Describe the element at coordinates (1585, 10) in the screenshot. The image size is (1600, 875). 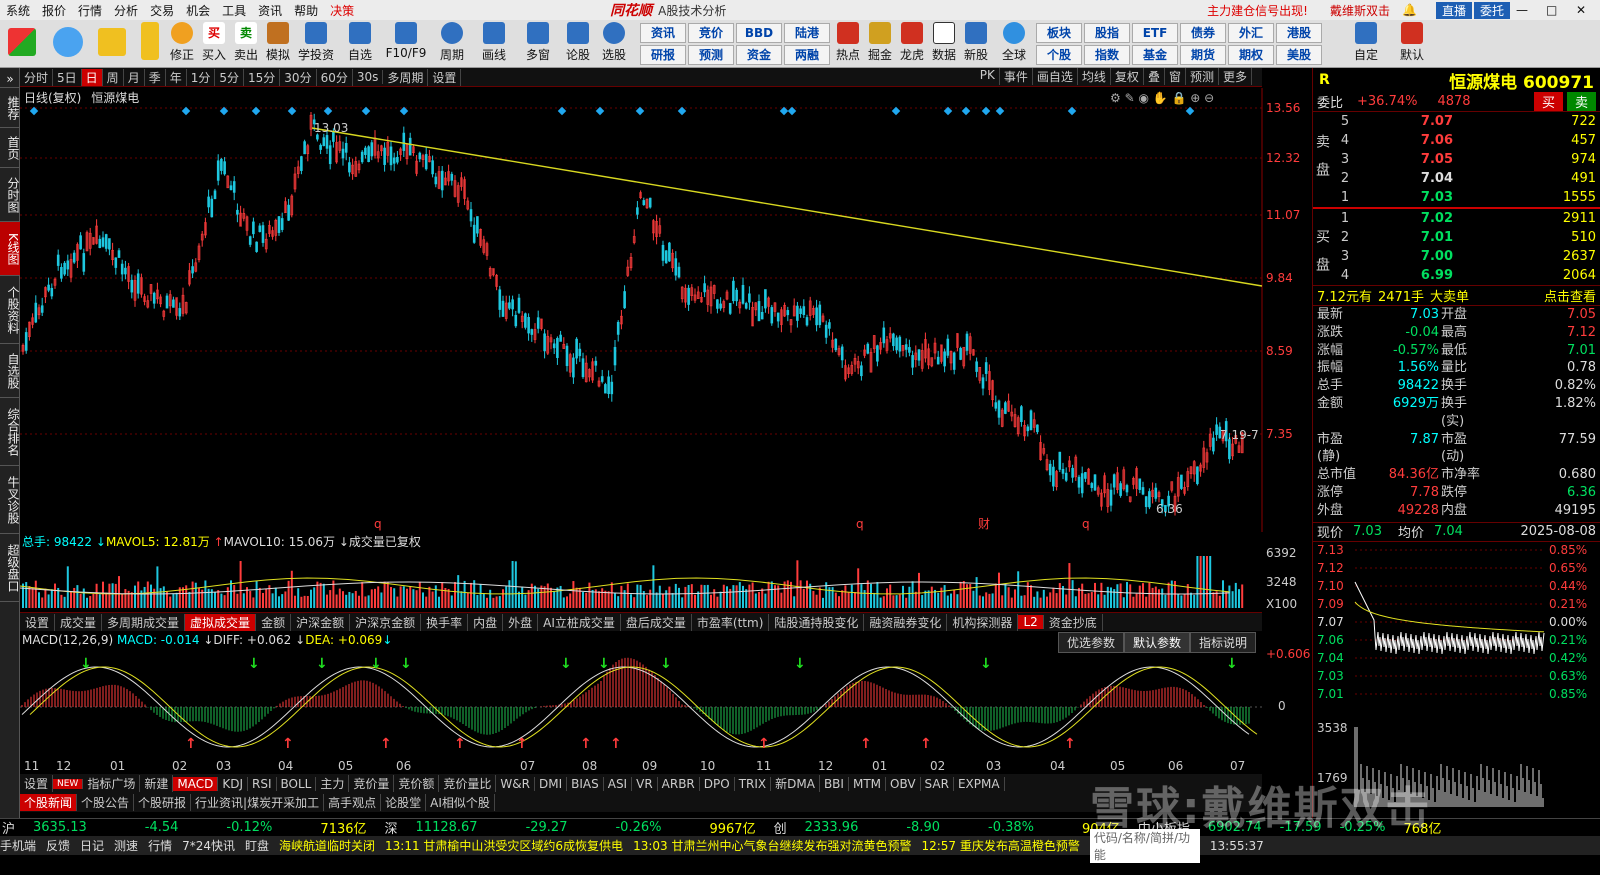
I see `close-icon: ✕` at that location.